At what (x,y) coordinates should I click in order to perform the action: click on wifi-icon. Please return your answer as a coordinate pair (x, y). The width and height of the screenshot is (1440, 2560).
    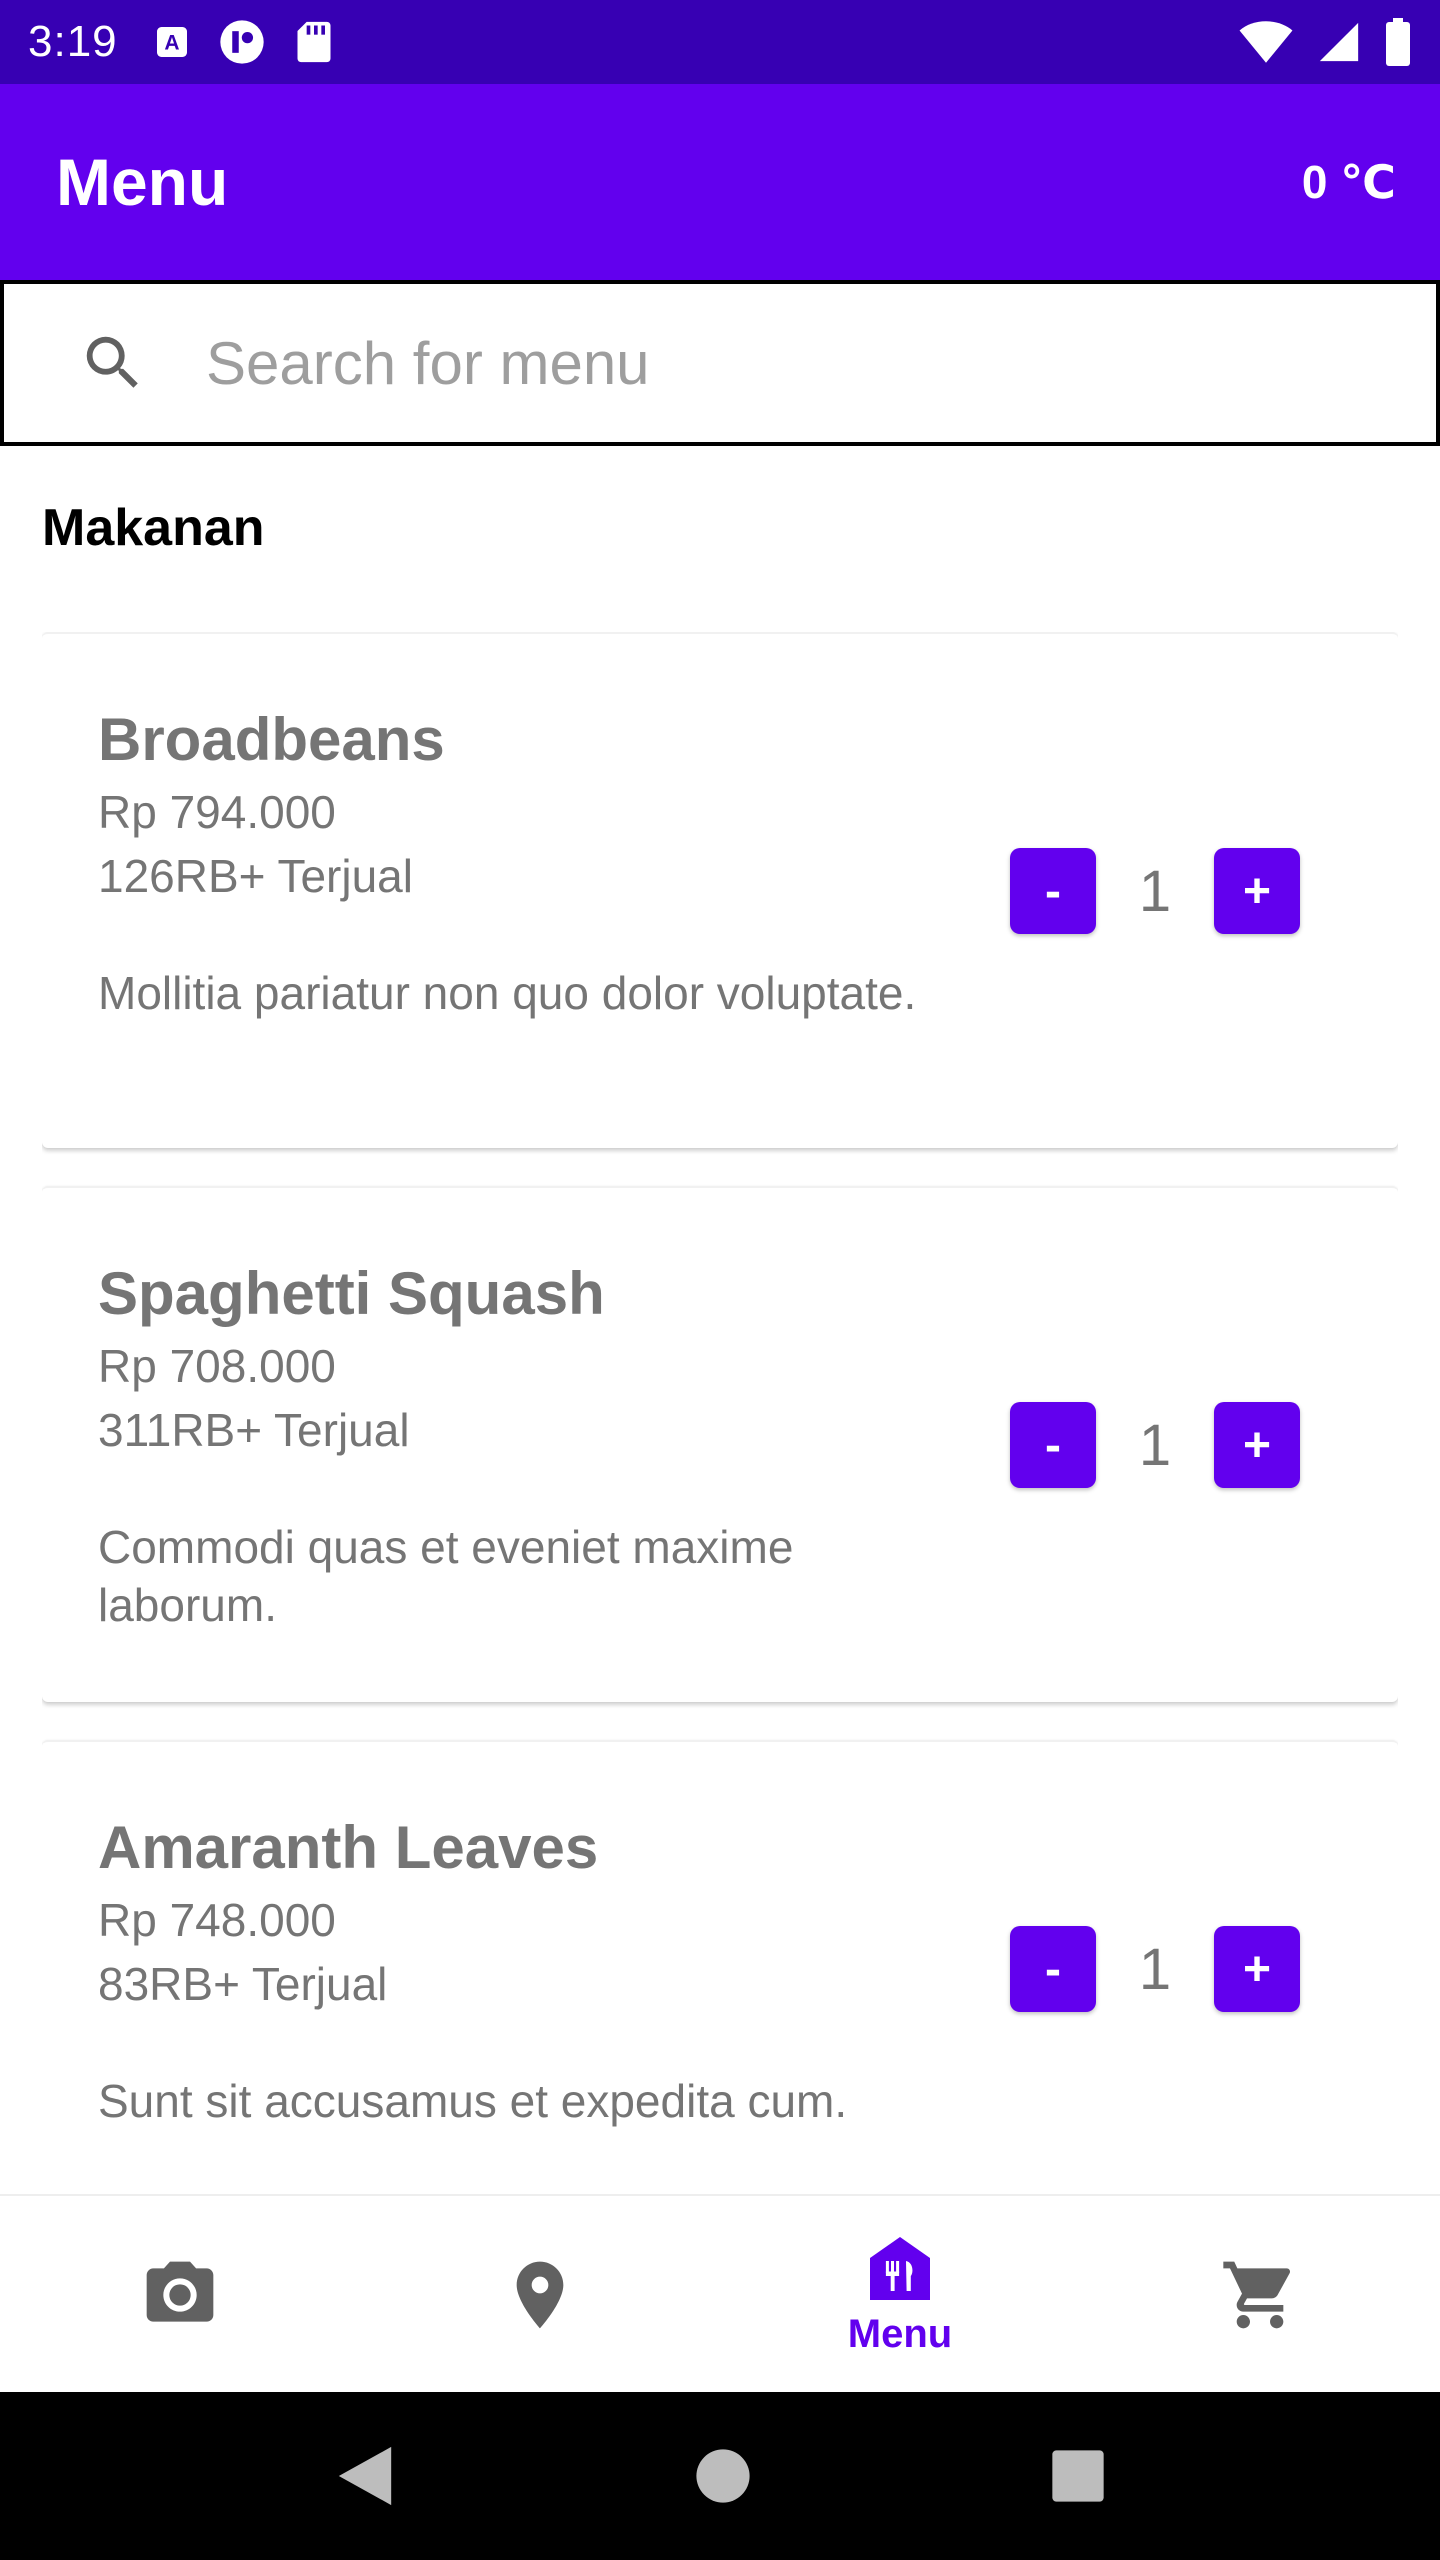
    Looking at the image, I should click on (1266, 42).